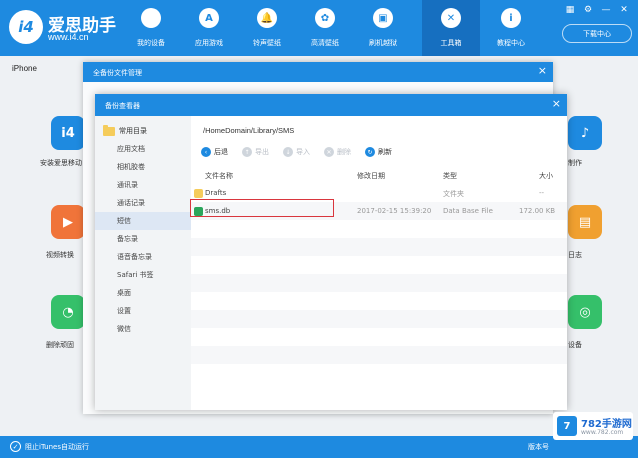 The image size is (638, 458). What do you see at coordinates (117, 73) in the screenshot?
I see `dialog-title: 全备份文件管理` at bounding box center [117, 73].